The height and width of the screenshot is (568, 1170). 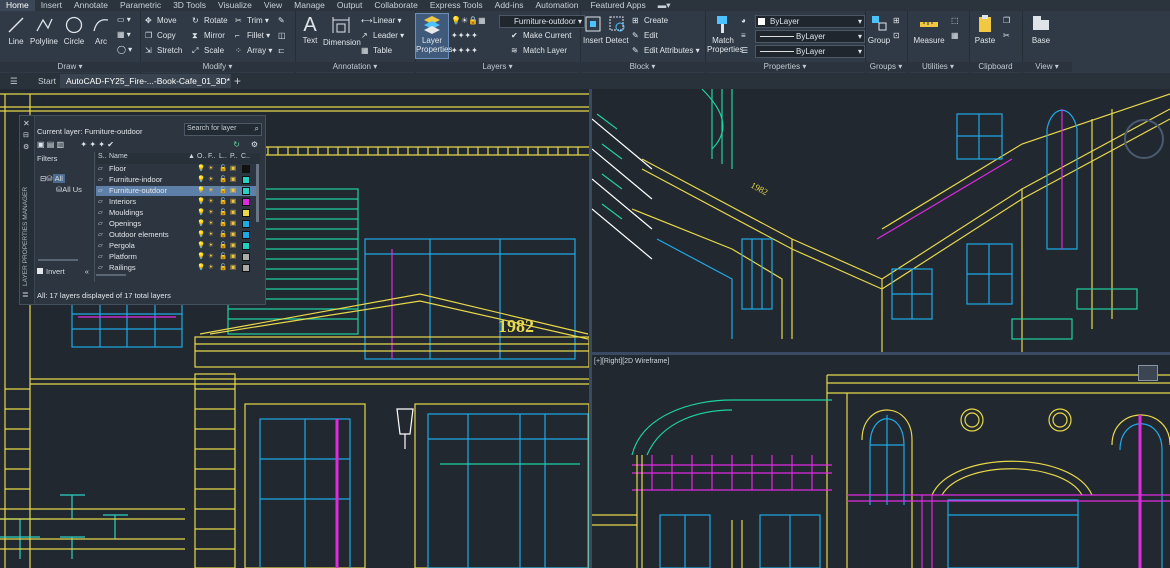 I want to click on ribbon-tab-3d-tools: 3D Tools, so click(x=189, y=5).